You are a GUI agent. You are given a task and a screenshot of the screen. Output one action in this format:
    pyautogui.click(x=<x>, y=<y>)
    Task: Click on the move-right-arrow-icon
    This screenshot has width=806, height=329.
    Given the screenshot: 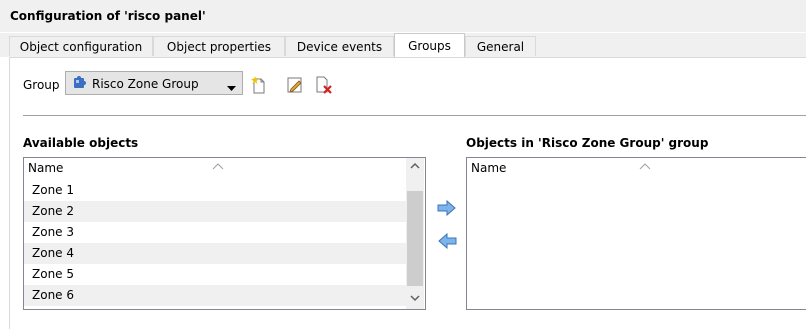 What is the action you would take?
    pyautogui.click(x=447, y=209)
    